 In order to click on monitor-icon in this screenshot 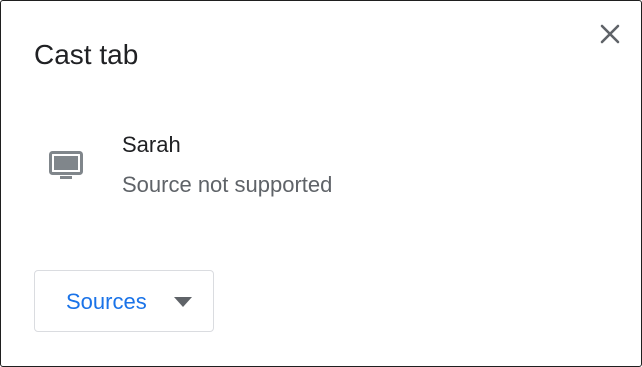, I will do `click(66, 165)`.